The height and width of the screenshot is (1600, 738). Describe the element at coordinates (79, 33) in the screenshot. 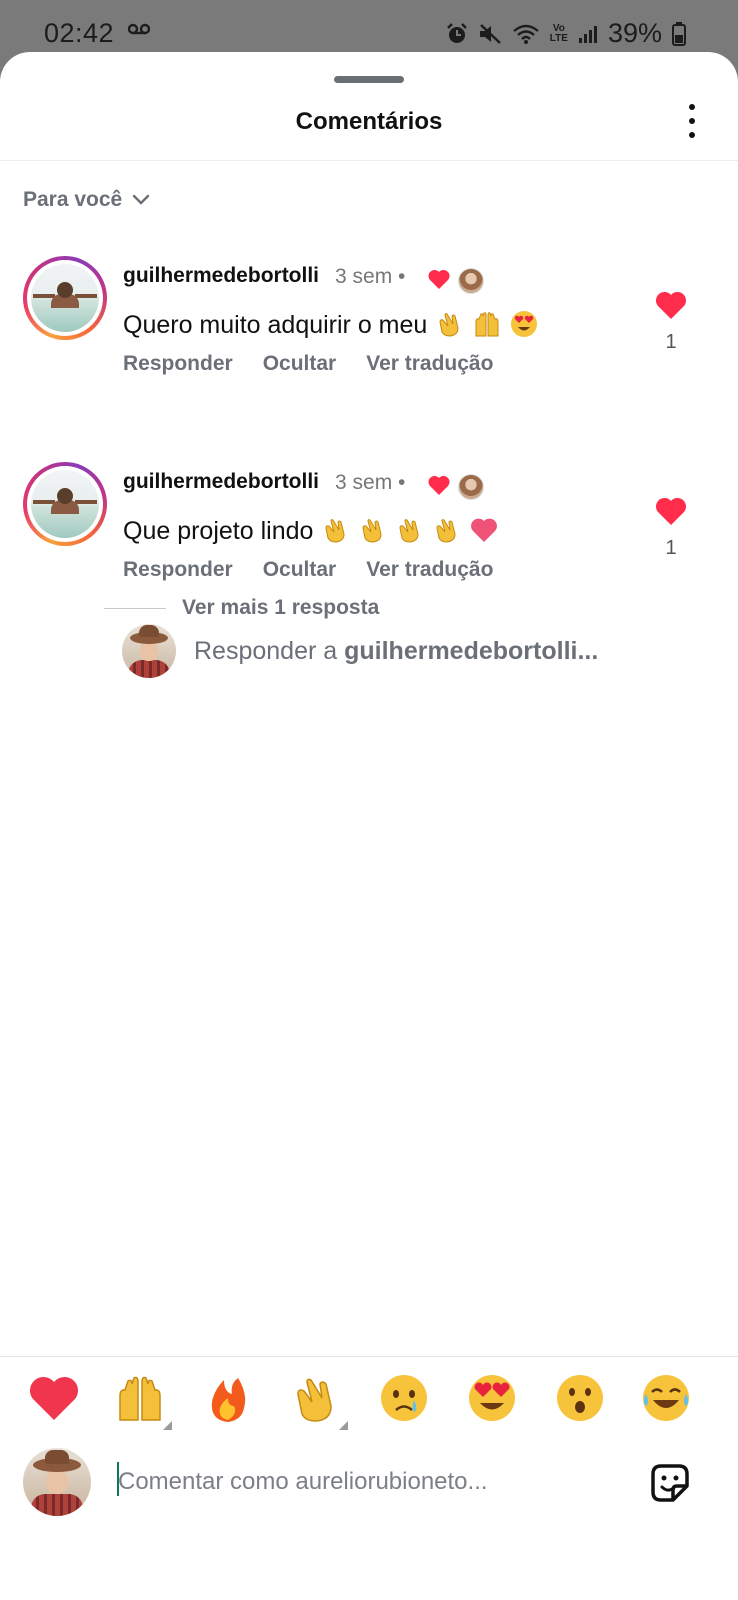

I see `status-time: 02:42` at that location.